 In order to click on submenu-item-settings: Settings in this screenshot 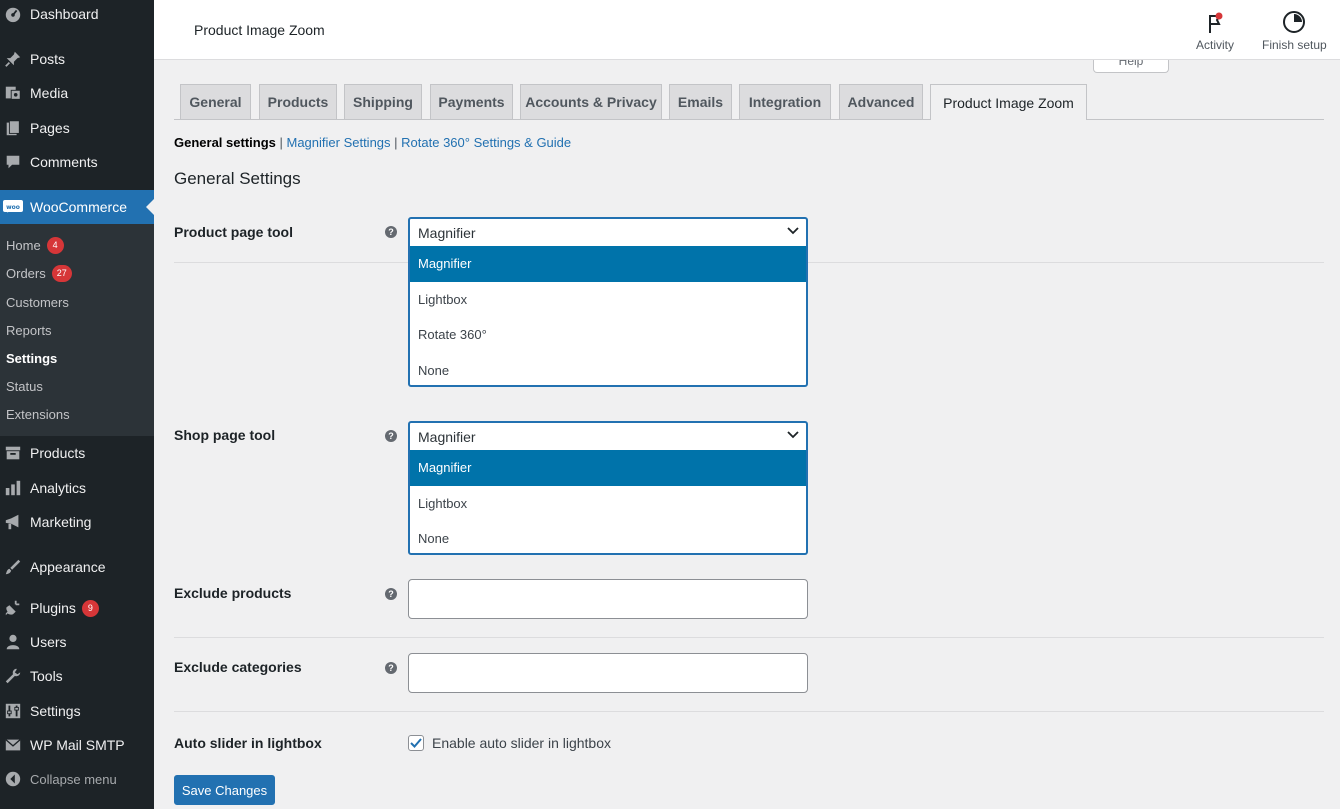, I will do `click(31, 358)`.